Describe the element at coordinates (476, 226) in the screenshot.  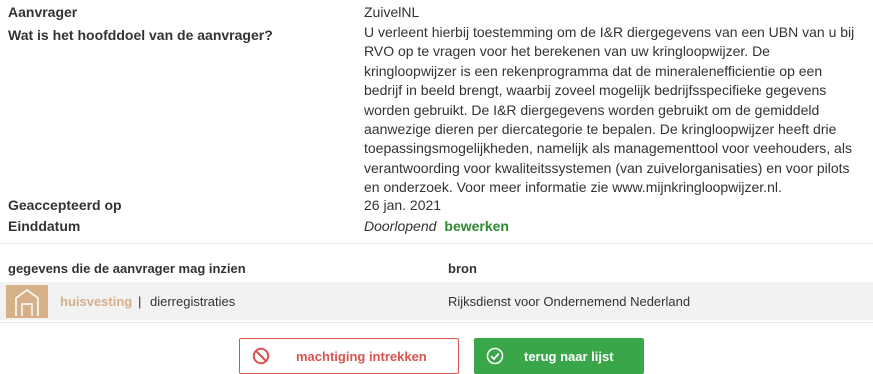
I see `edit-end-date-link: bewerken` at that location.